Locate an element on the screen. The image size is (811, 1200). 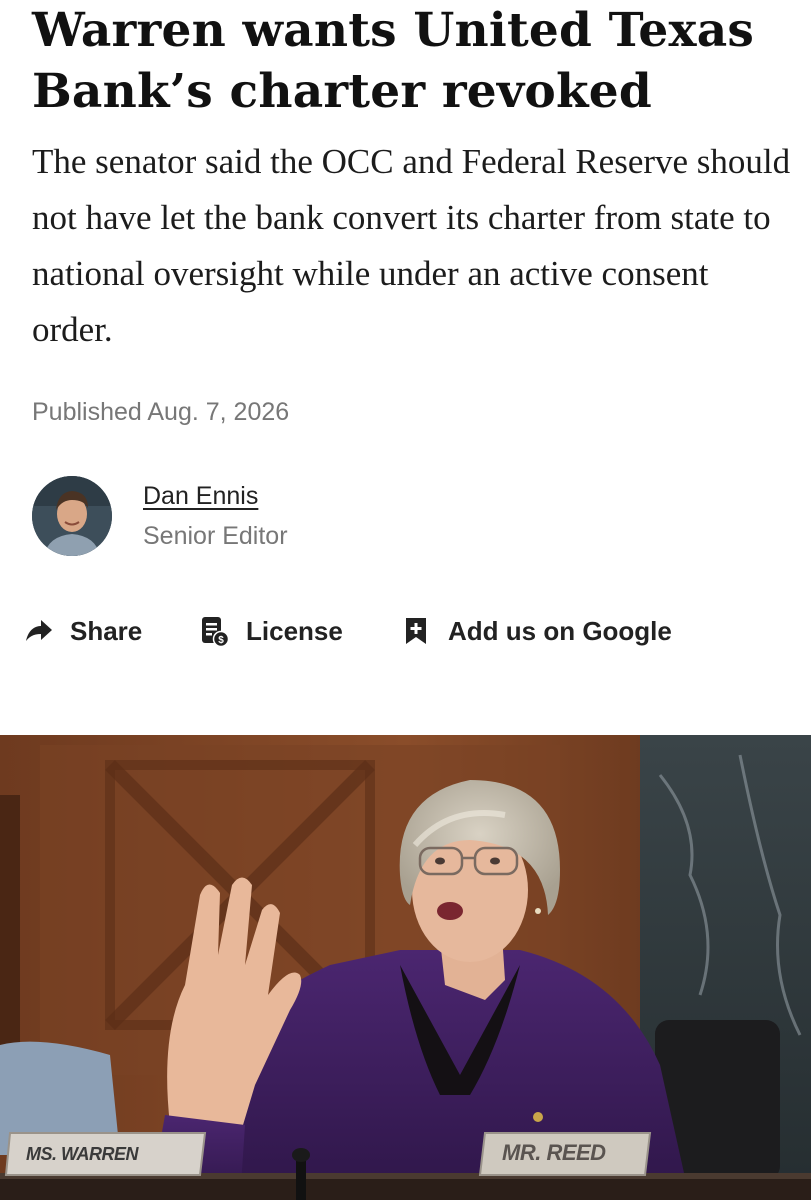
publish-date: Published Aug. 7, 2026 is located at coordinates (161, 412).